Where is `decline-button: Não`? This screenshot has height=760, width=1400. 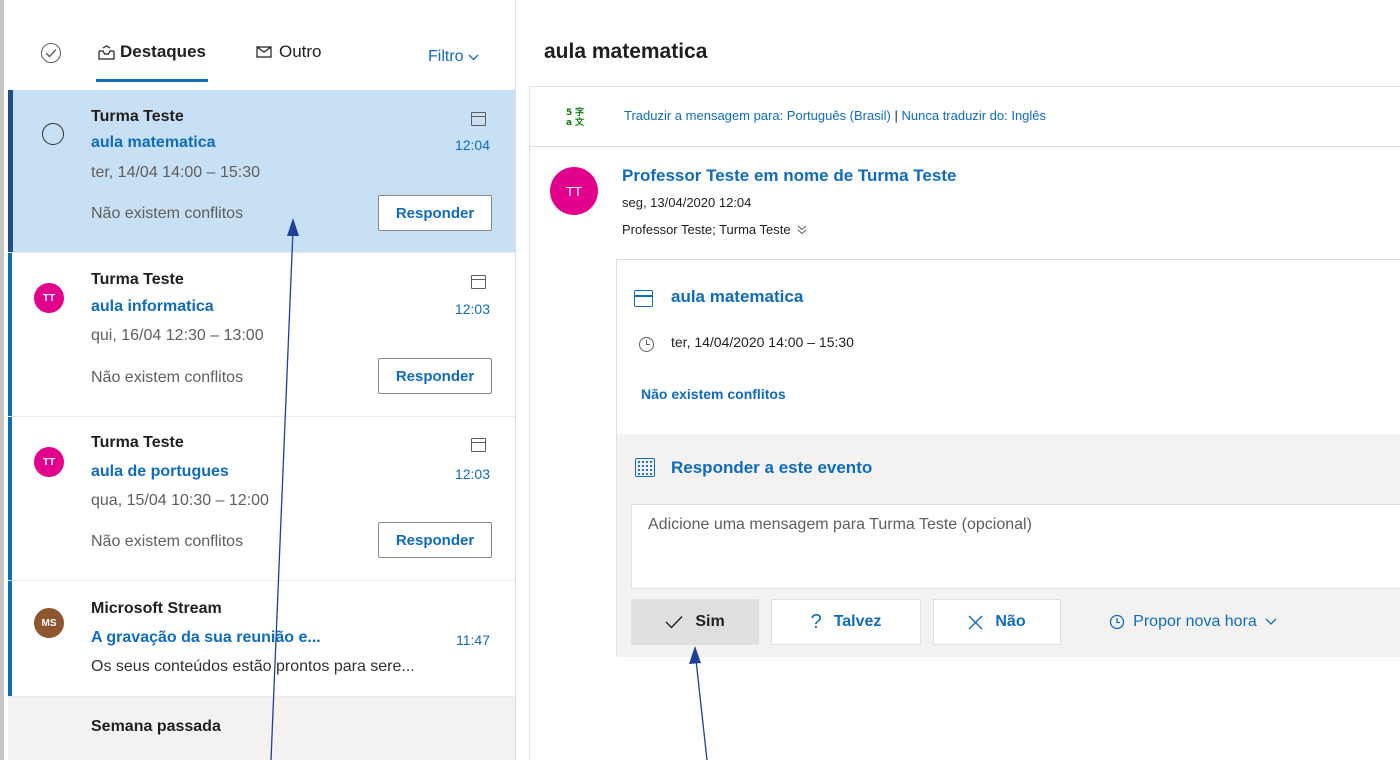 decline-button: Não is located at coordinates (997, 622).